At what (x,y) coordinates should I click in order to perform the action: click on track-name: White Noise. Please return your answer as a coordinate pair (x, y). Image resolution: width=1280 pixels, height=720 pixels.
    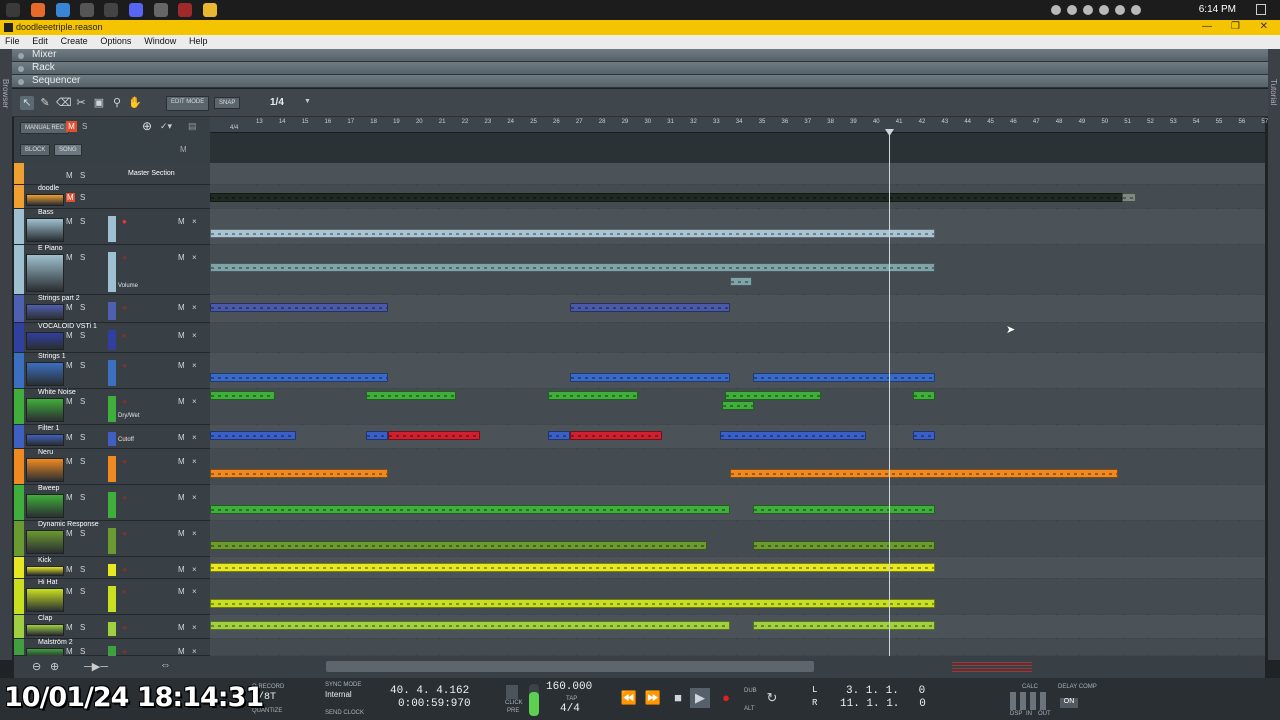
    Looking at the image, I should click on (57, 392).